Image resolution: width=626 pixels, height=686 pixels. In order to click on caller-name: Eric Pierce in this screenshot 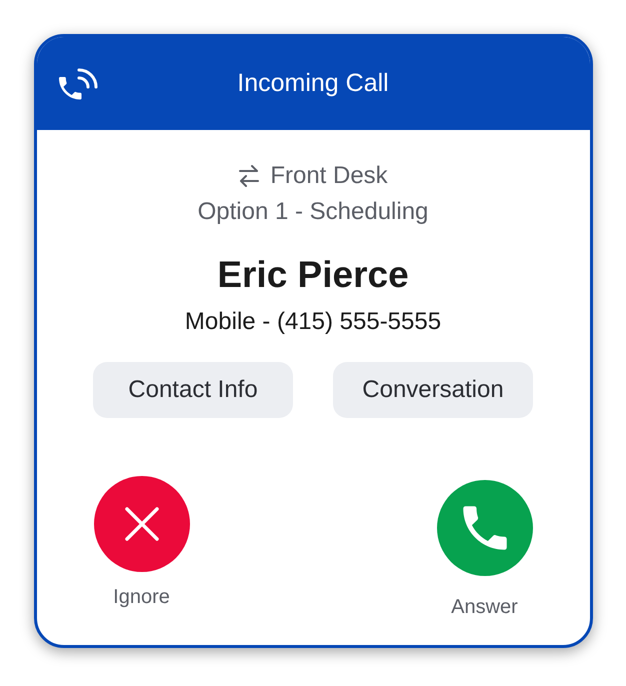, I will do `click(313, 275)`.